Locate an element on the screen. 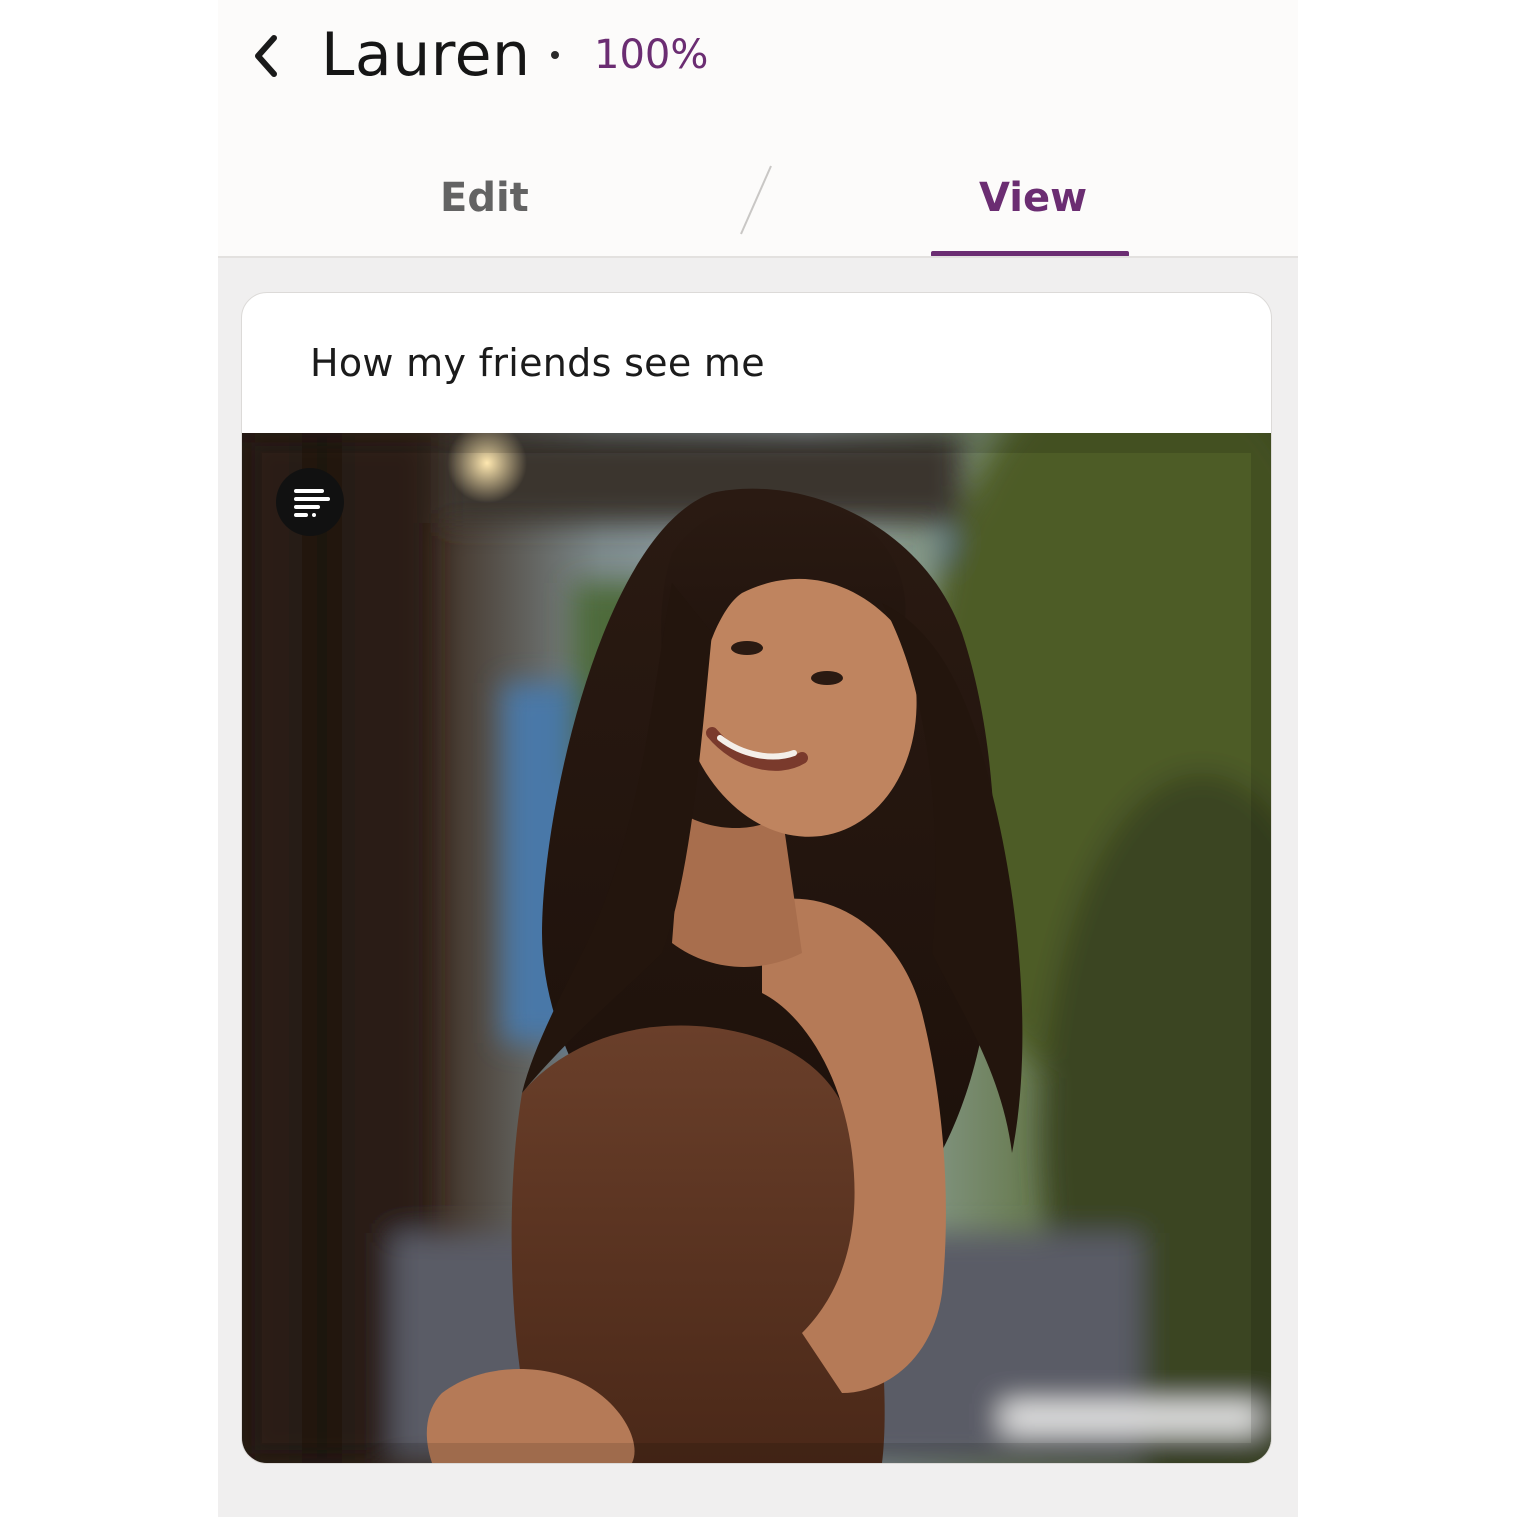 This screenshot has height=1517, width=1517. profile-header: Lauren 100% Edit View is located at coordinates (758, 129).